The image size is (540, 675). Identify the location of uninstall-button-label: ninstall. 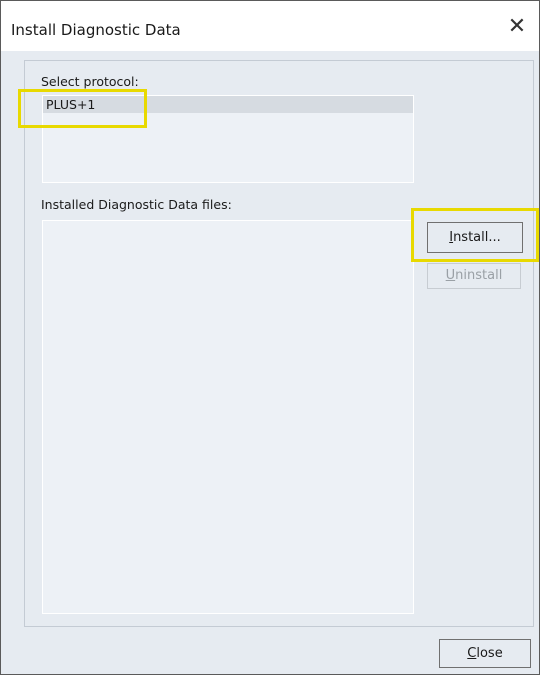
(479, 275).